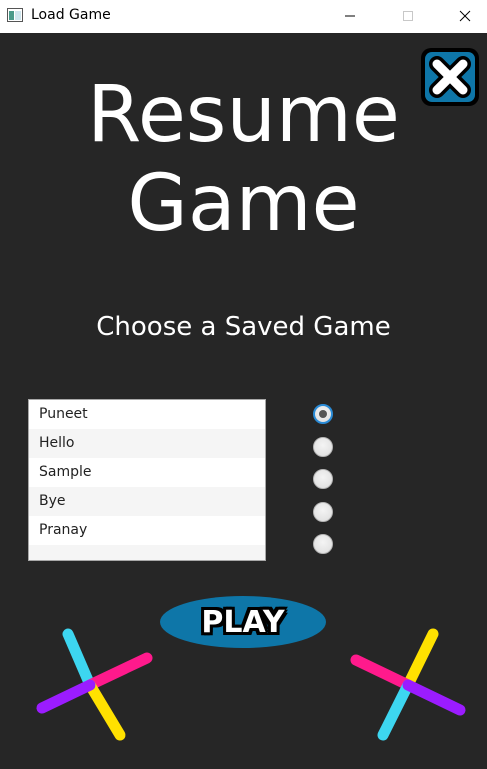 The image size is (487, 769). What do you see at coordinates (15, 15) in the screenshot?
I see `app-window-icon` at bounding box center [15, 15].